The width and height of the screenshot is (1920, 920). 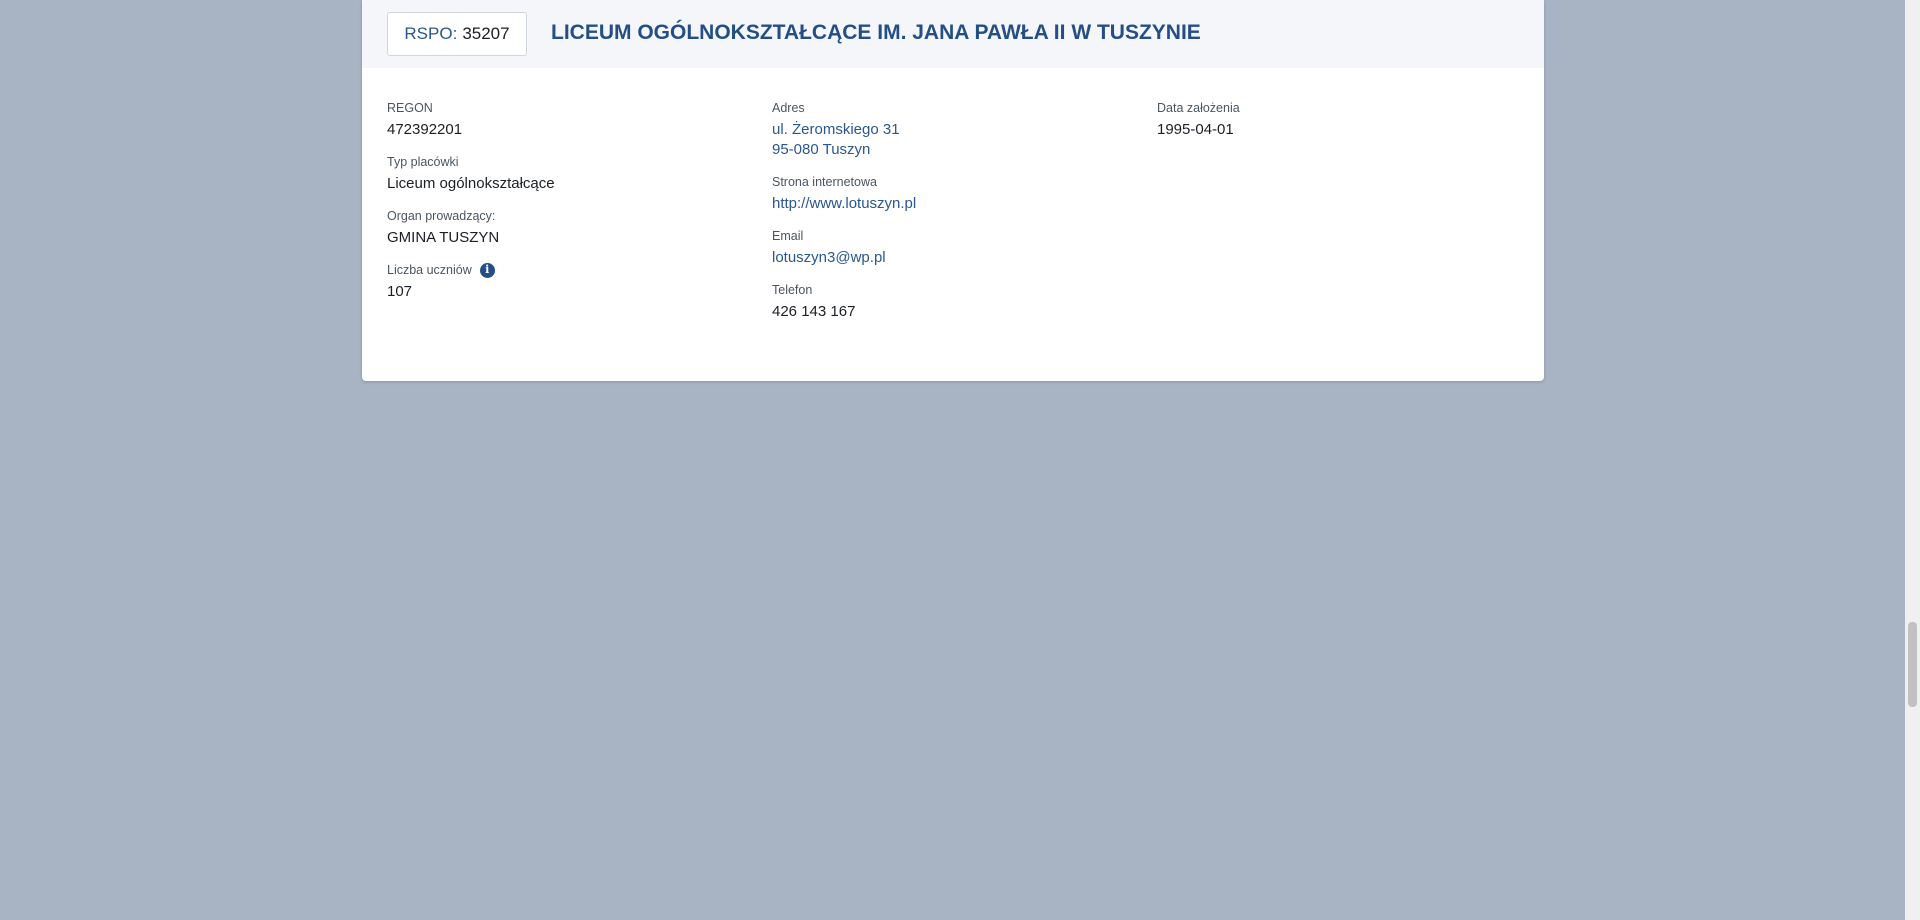 I want to click on organ-field: Organ prowadzący: GMINA TUSZYN, so click(x=567, y=227).